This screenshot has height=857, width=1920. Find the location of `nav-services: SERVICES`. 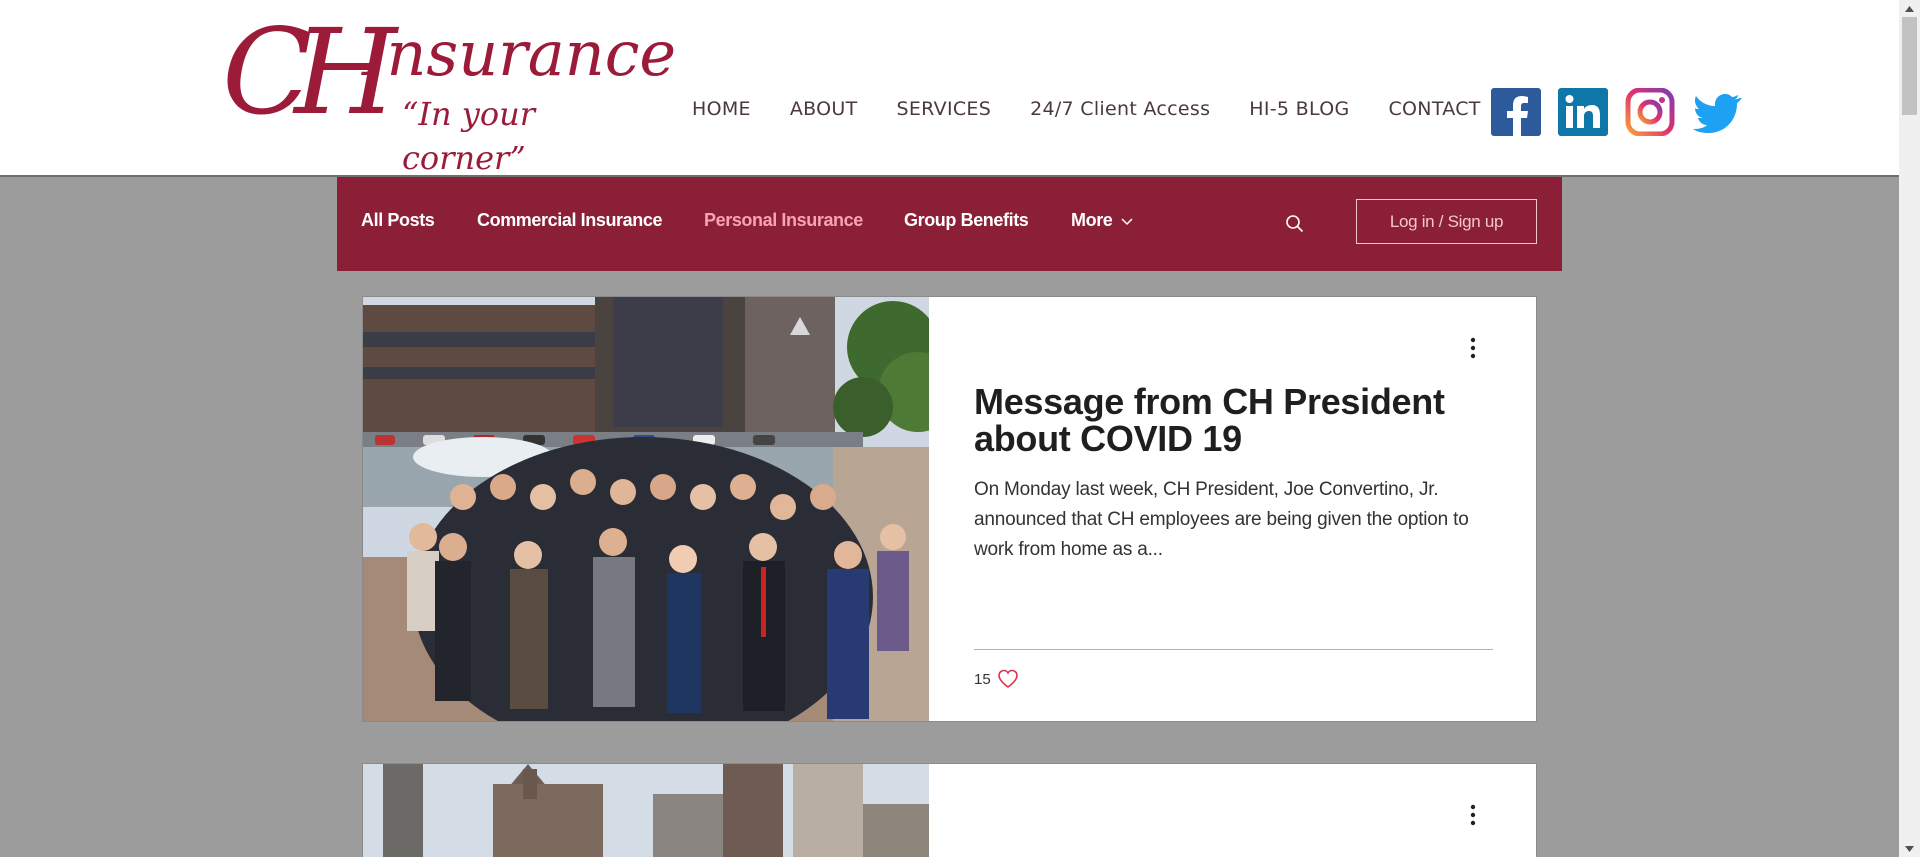

nav-services: SERVICES is located at coordinates (944, 109).